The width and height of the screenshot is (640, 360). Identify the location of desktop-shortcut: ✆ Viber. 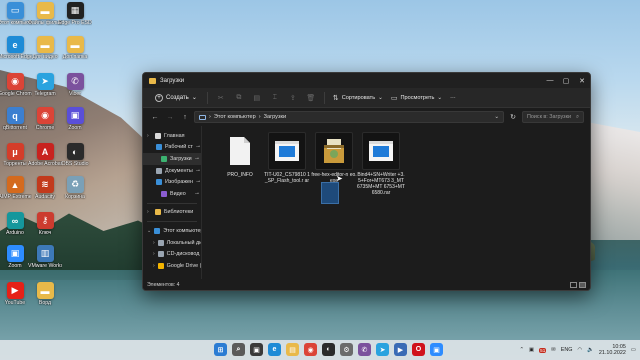
(75, 85).